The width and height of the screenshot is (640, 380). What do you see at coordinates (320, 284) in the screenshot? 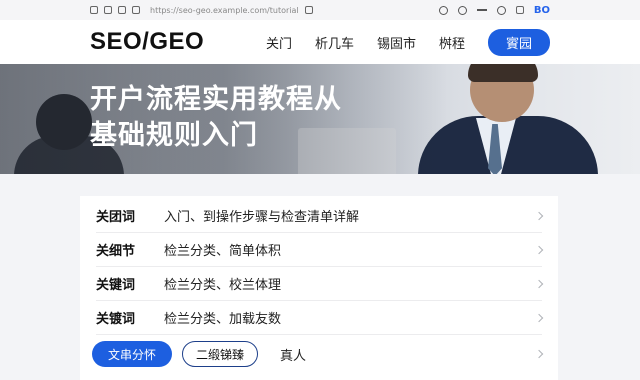
I see `list-item: 关键词 检兰分类、校兰体理` at bounding box center [320, 284].